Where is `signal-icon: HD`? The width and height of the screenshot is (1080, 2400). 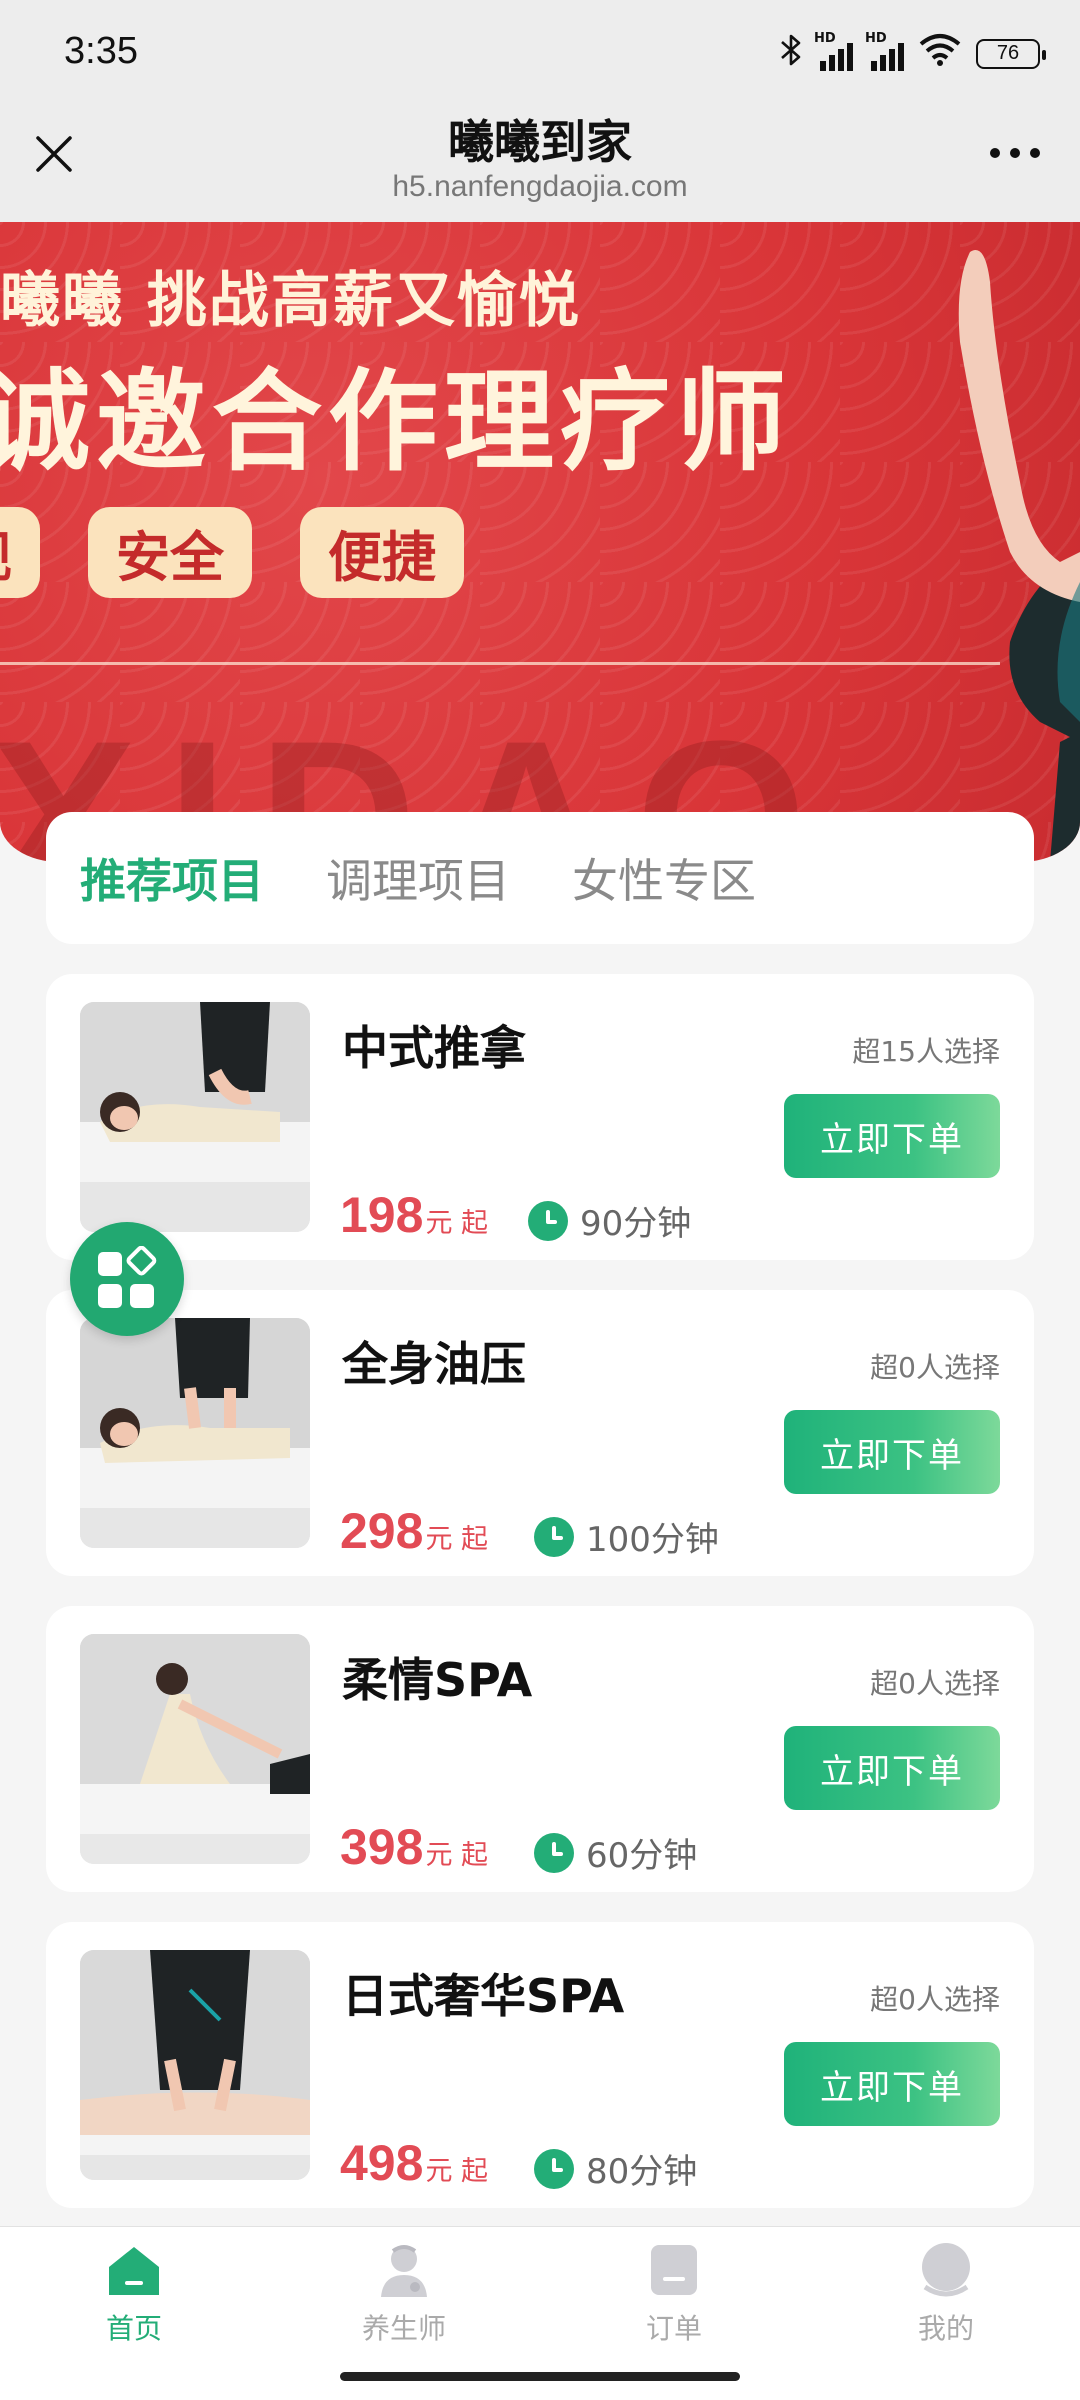 signal-icon: HD is located at coordinates (833, 51).